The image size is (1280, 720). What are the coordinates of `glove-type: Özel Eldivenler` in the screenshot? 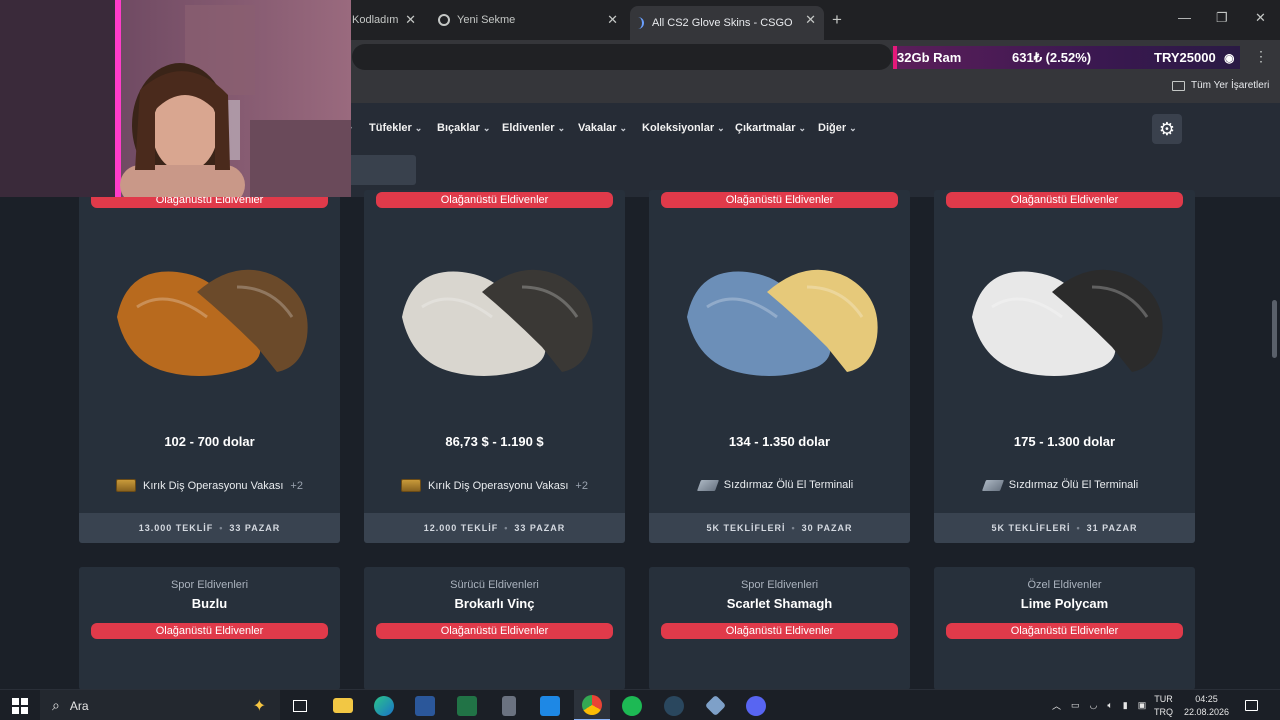 It's located at (1064, 585).